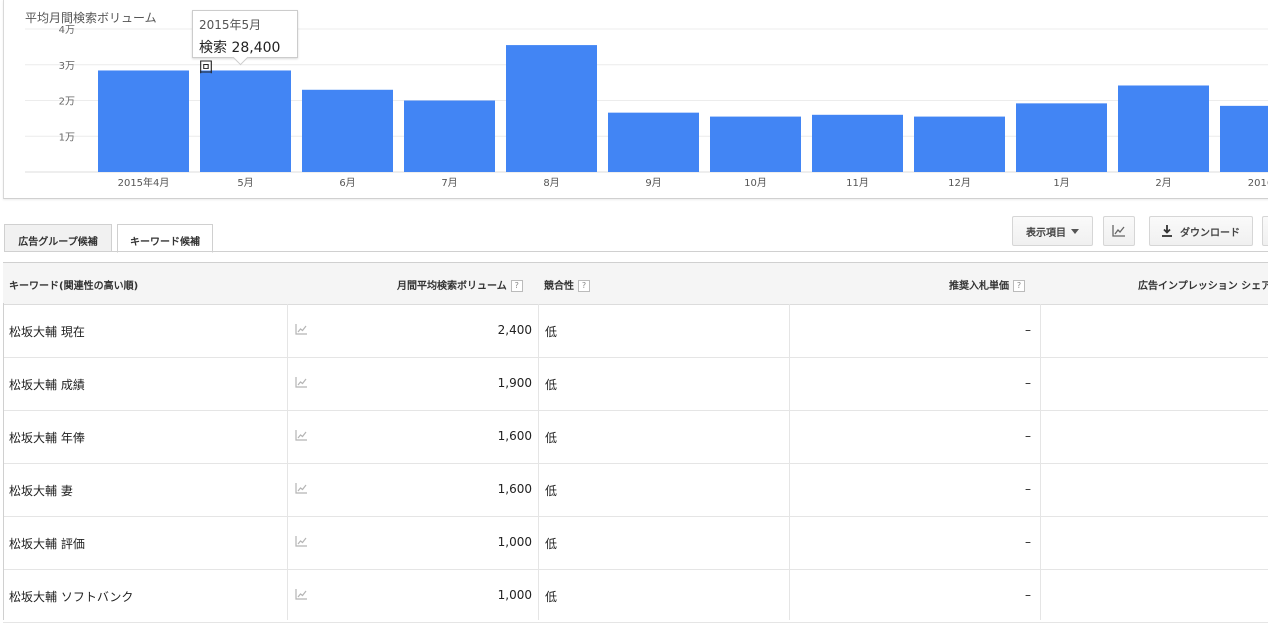 The height and width of the screenshot is (623, 1268). What do you see at coordinates (635, 437) in the screenshot?
I see `table-row: 松坂大輔 年俸 1,600 低 –` at bounding box center [635, 437].